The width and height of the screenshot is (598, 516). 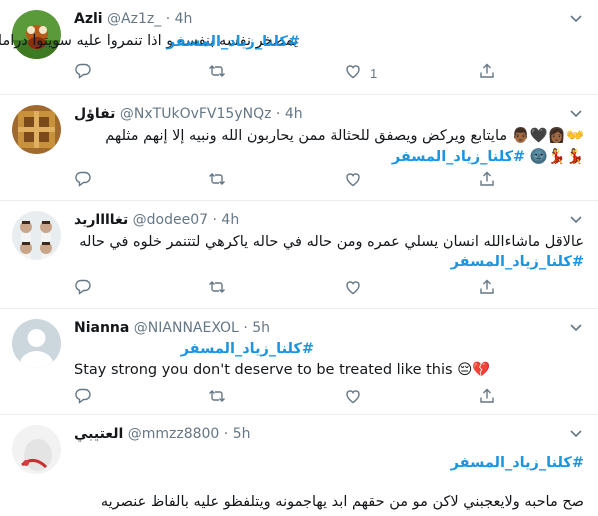 I want to click on like-button: 1, so click(x=360, y=73).